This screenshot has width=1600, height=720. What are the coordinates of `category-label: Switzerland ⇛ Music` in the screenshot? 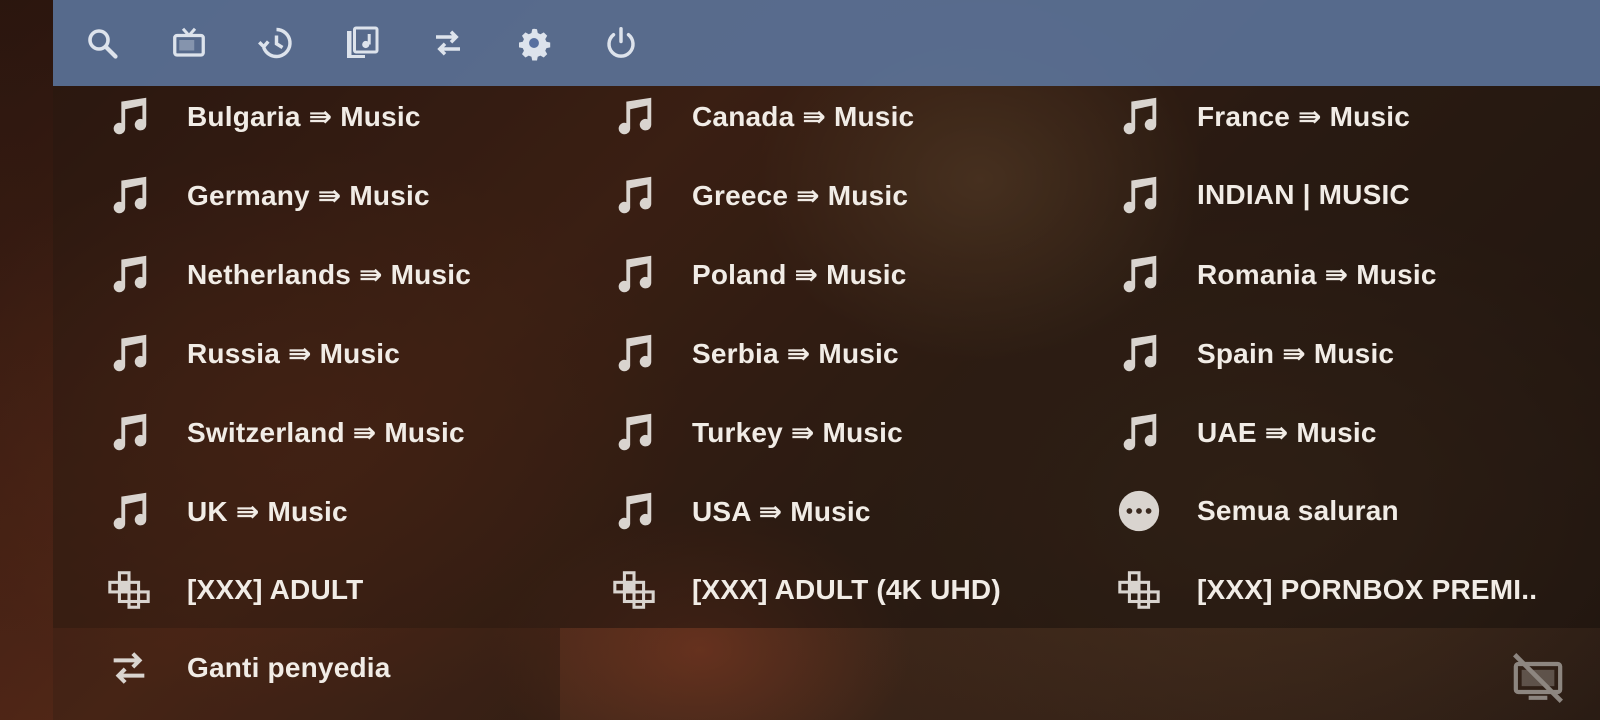 It's located at (326, 432).